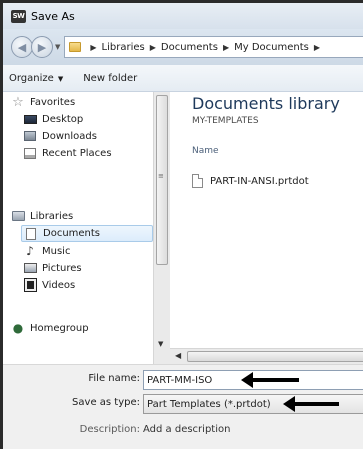 The height and width of the screenshot is (449, 363). I want to click on address-bar: ▶ Libraries ▶ Documents ▶ My Documents ▶, so click(213, 47).